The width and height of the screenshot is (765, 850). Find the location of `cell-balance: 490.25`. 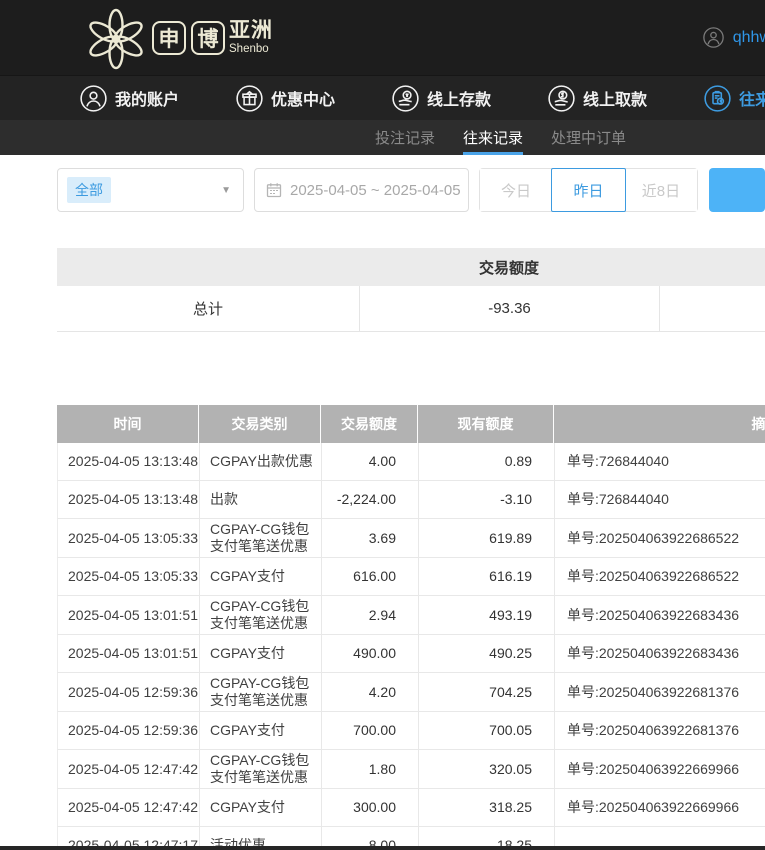

cell-balance: 490.25 is located at coordinates (486, 653).